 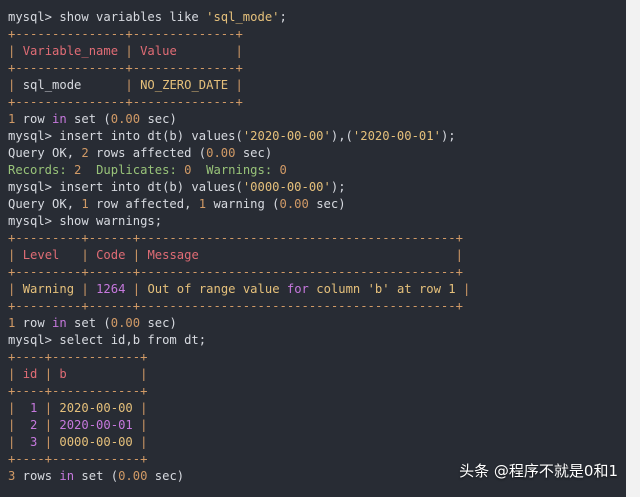 I want to click on terminal-segment: rows affected (, so click(x=147, y=153).